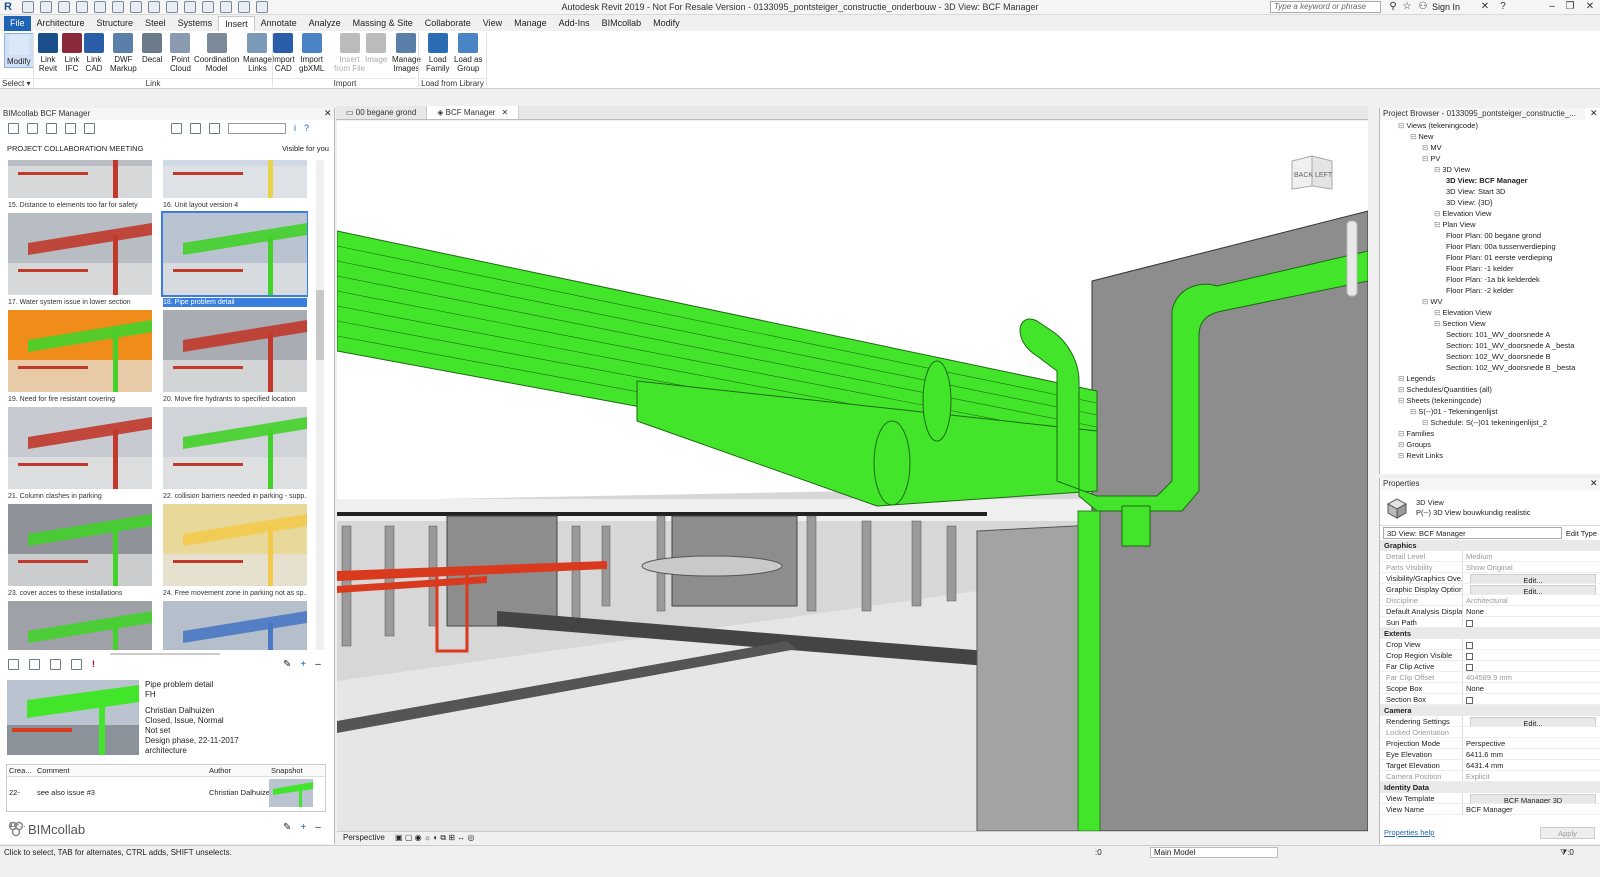 This screenshot has width=1600, height=877. What do you see at coordinates (1490, 455) in the screenshot?
I see `tree-item: ⊟ Revit Links` at bounding box center [1490, 455].